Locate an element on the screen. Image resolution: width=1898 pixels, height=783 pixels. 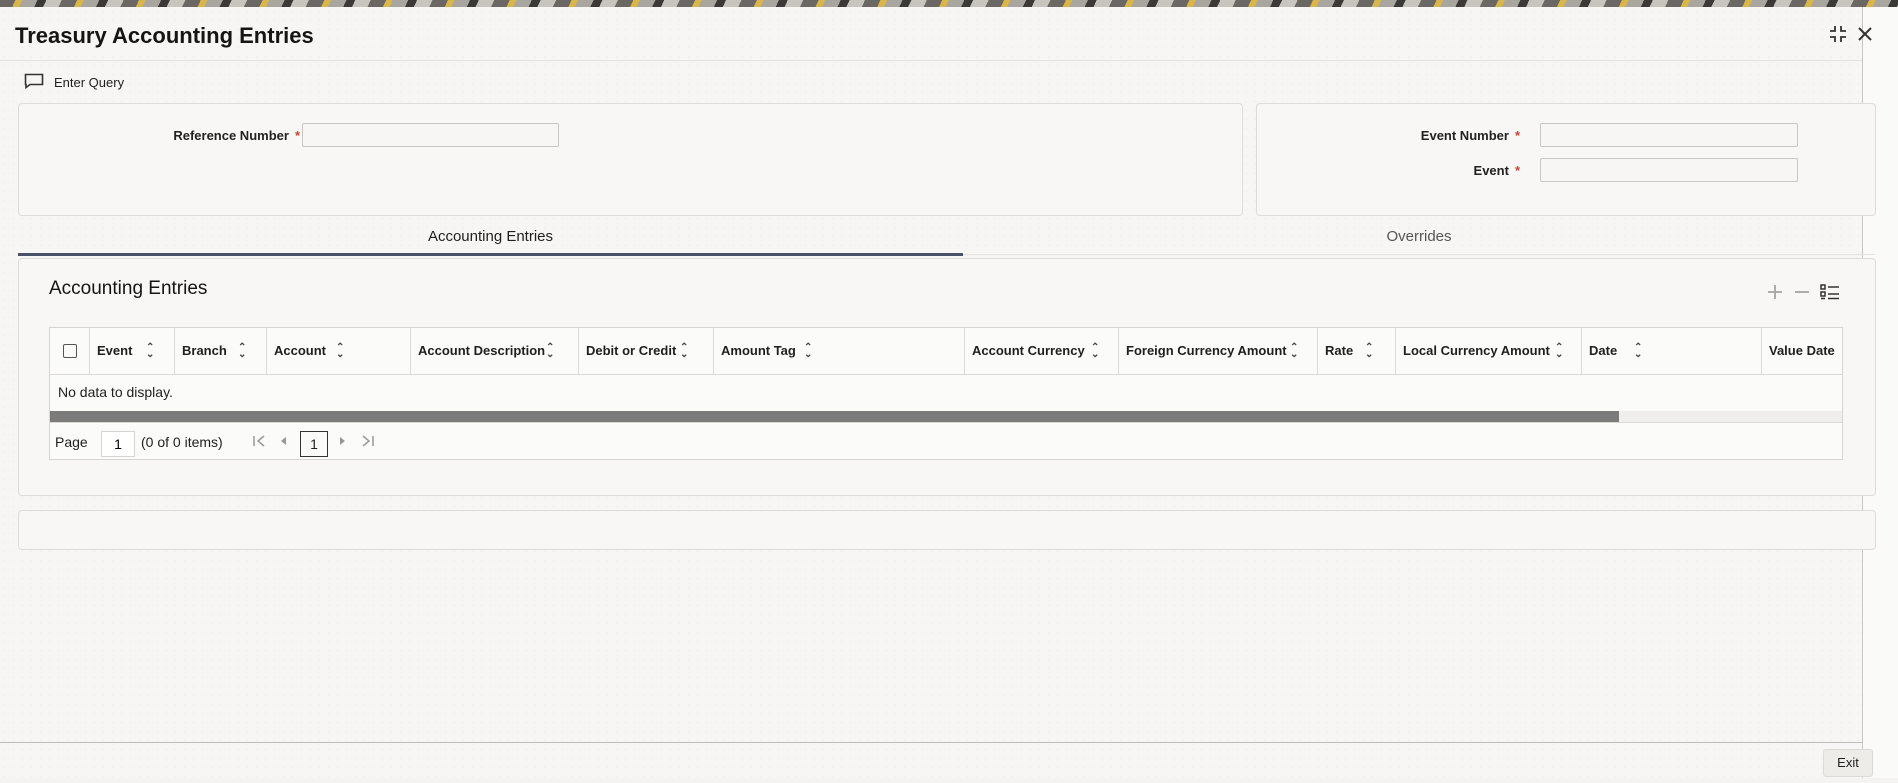
page-number-input is located at coordinates (118, 444).